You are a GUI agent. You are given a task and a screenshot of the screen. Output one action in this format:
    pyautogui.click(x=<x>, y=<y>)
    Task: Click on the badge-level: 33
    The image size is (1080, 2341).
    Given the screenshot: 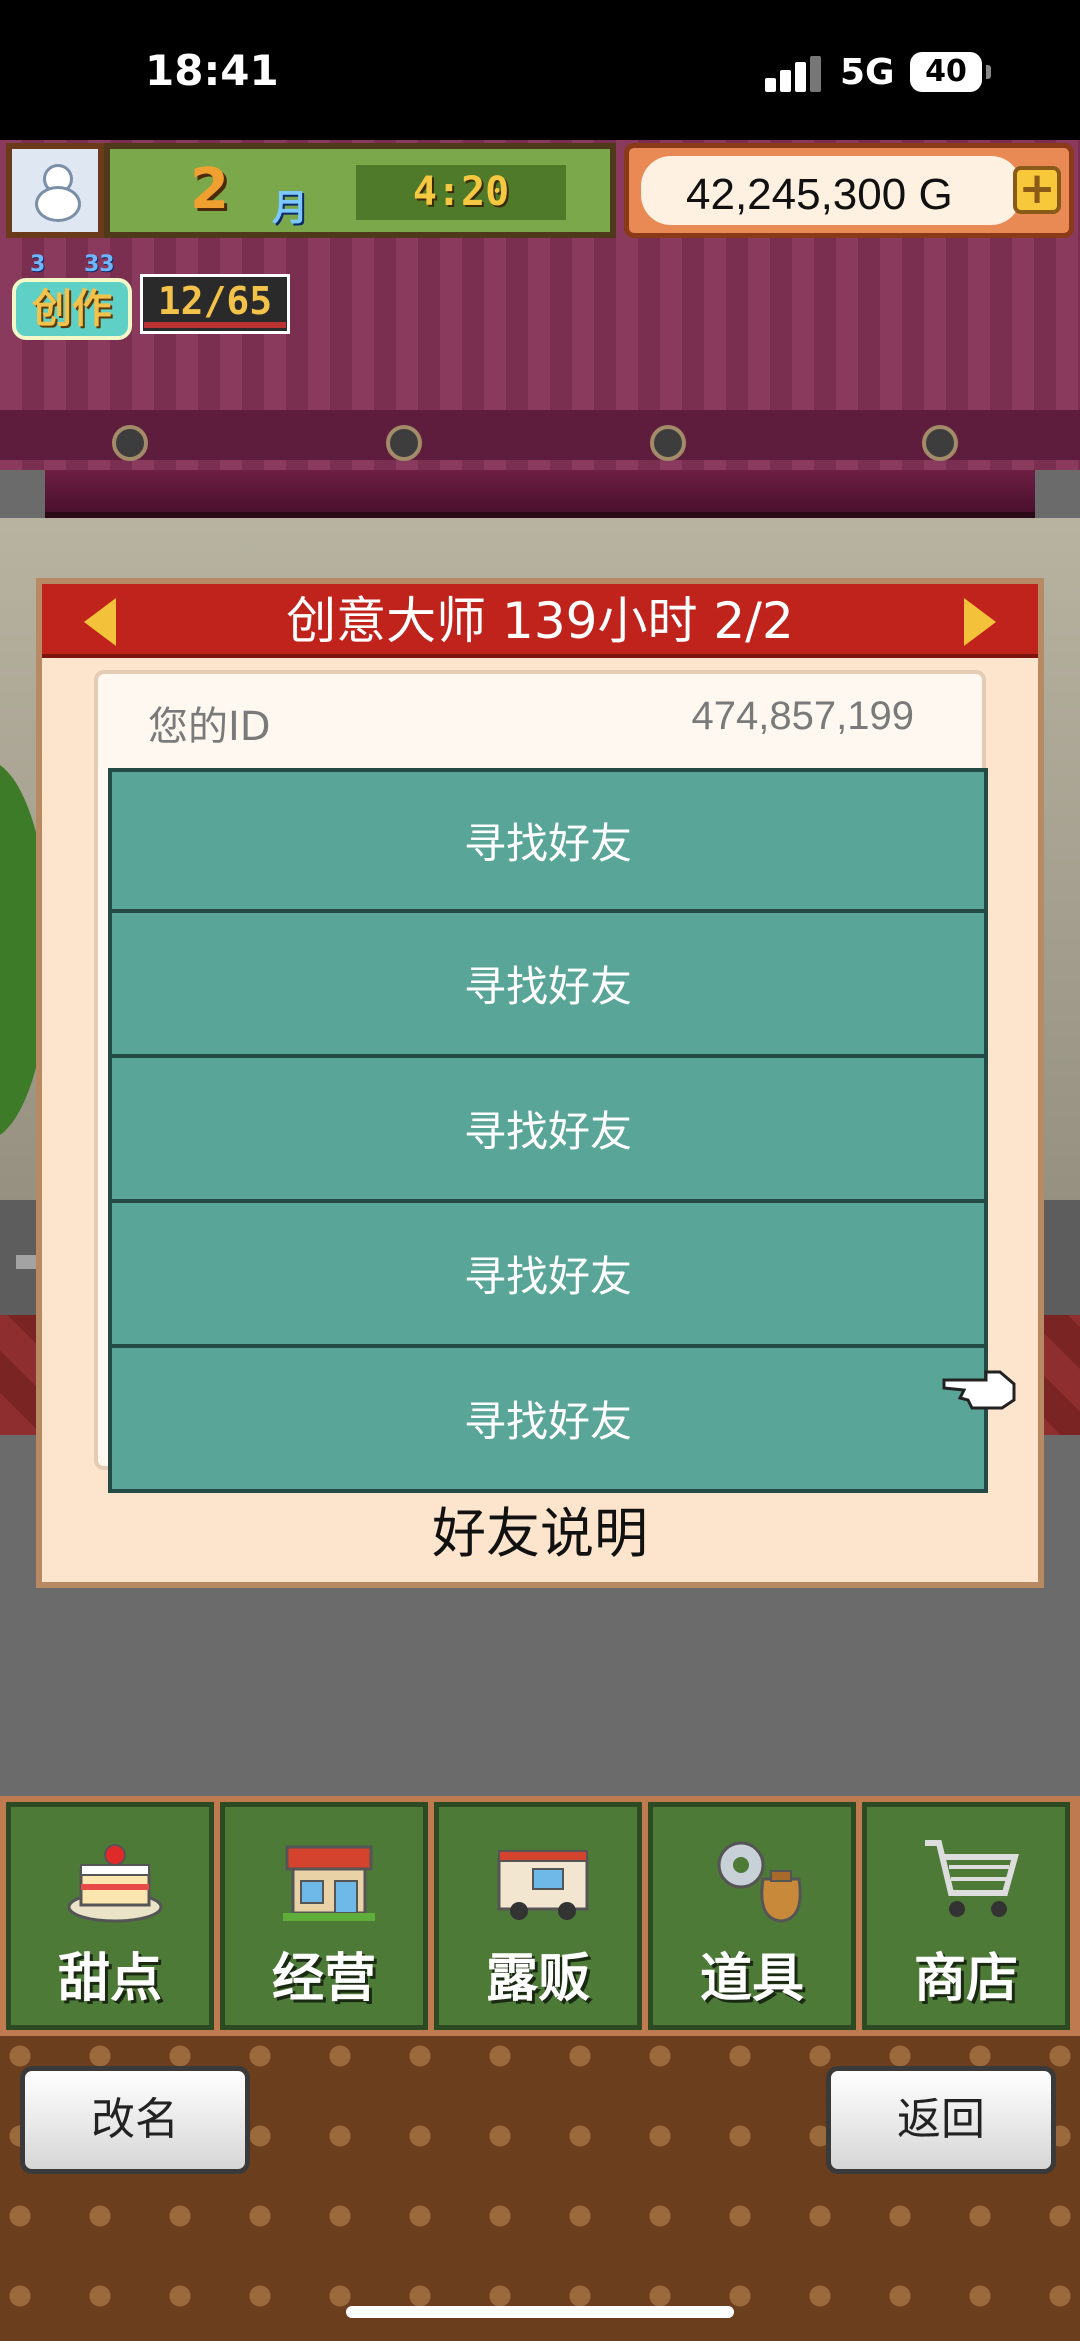 What is the action you would take?
    pyautogui.click(x=99, y=264)
    